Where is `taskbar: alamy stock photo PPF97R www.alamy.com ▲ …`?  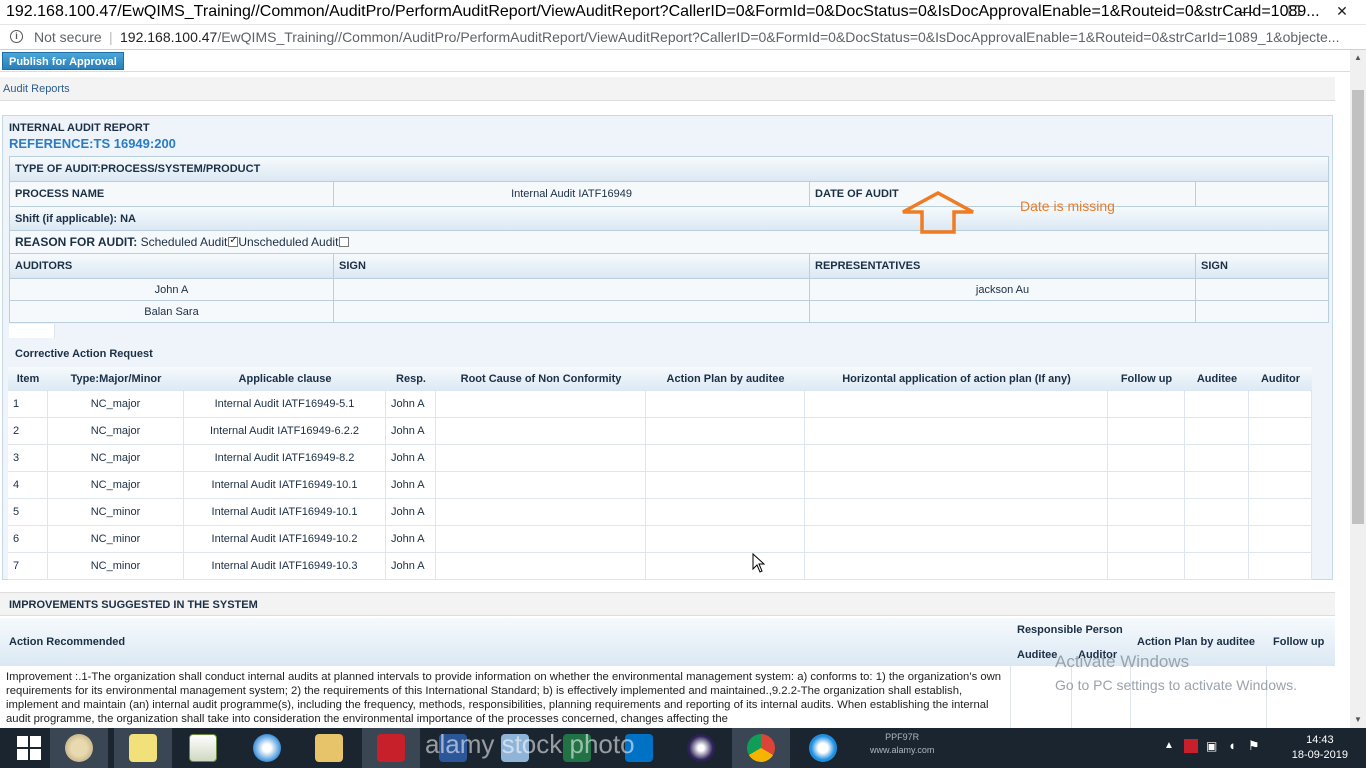
taskbar: alamy stock photo PPF97R www.alamy.com ▲ … is located at coordinates (683, 748).